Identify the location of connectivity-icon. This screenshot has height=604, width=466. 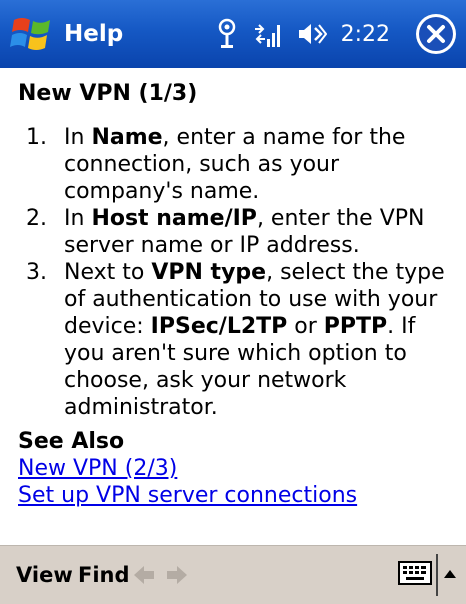
(227, 34).